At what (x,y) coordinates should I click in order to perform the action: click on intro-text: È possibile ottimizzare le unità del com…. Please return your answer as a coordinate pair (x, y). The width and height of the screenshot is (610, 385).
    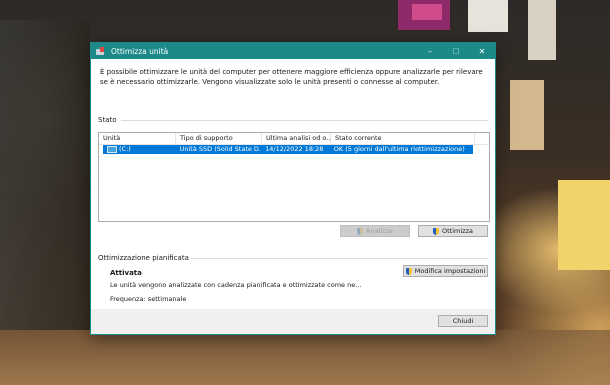
    Looking at the image, I should click on (291, 77).